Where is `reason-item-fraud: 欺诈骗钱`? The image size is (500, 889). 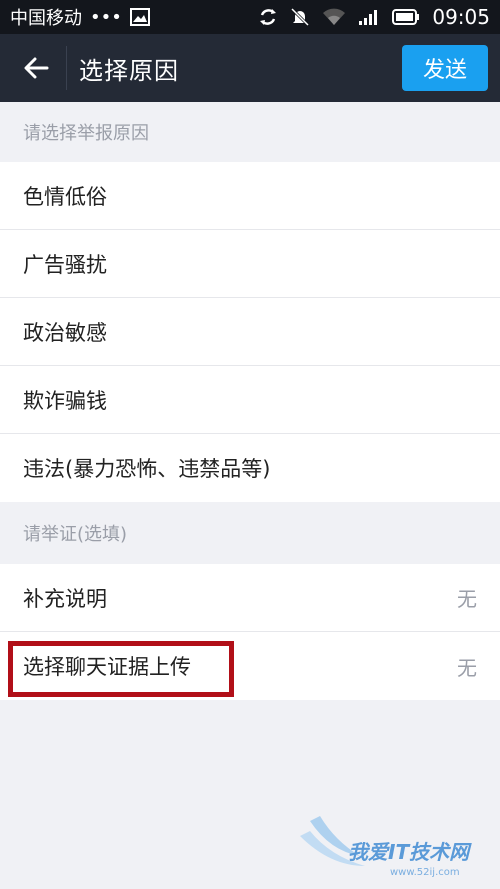
reason-item-fraud: 欺诈骗钱 is located at coordinates (250, 400).